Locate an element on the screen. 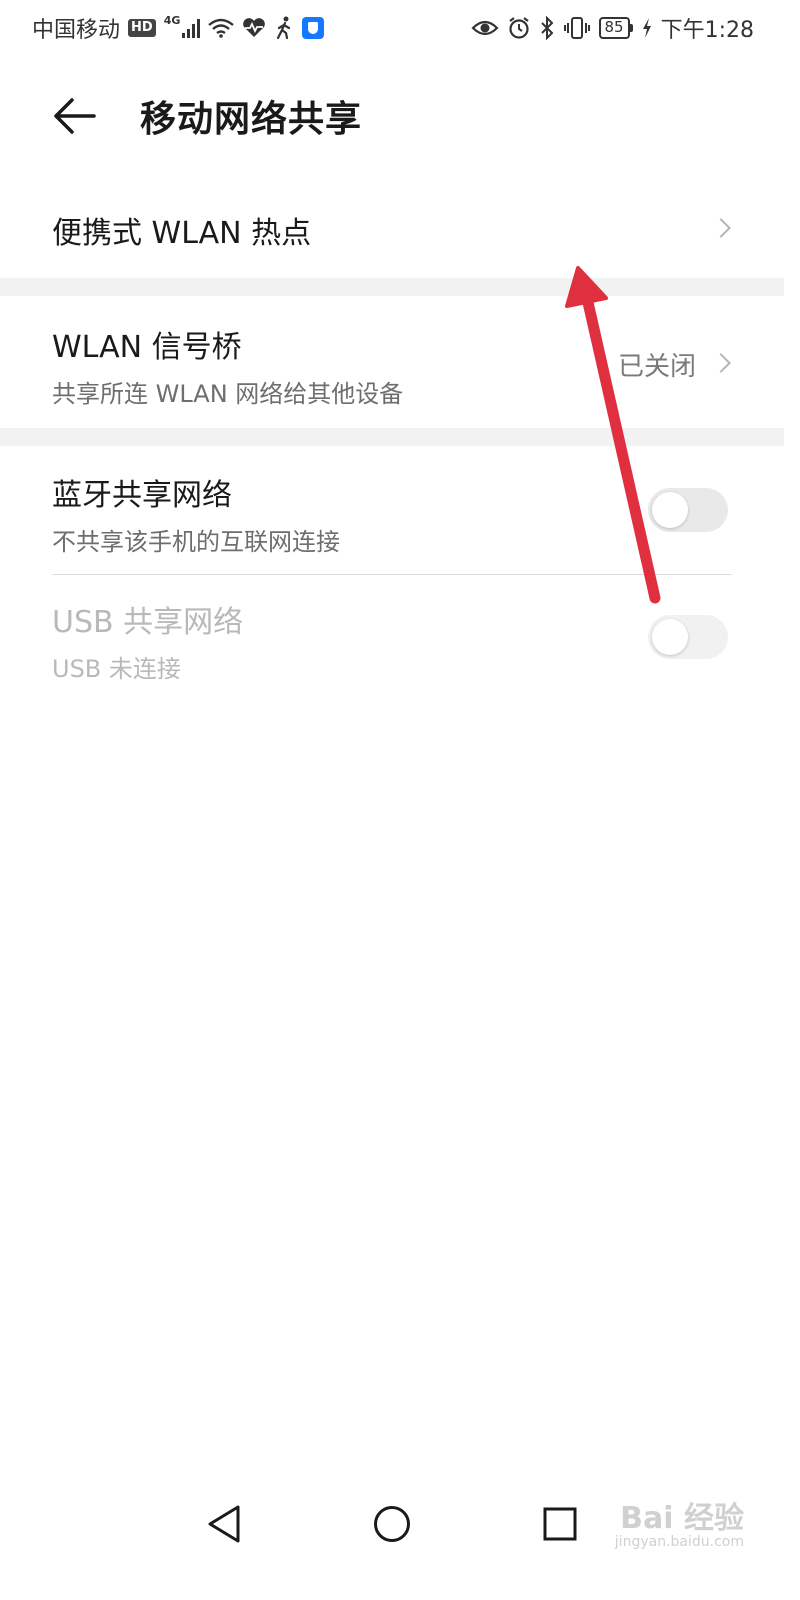  list-item-wlan-hotspot: 便携式 WLAN 热点 is located at coordinates (392, 228).